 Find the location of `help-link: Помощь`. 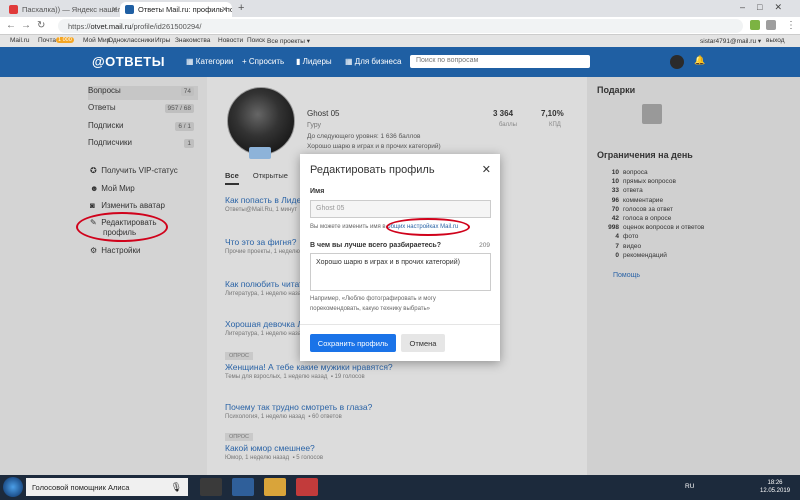

help-link: Помощь is located at coordinates (626, 275).